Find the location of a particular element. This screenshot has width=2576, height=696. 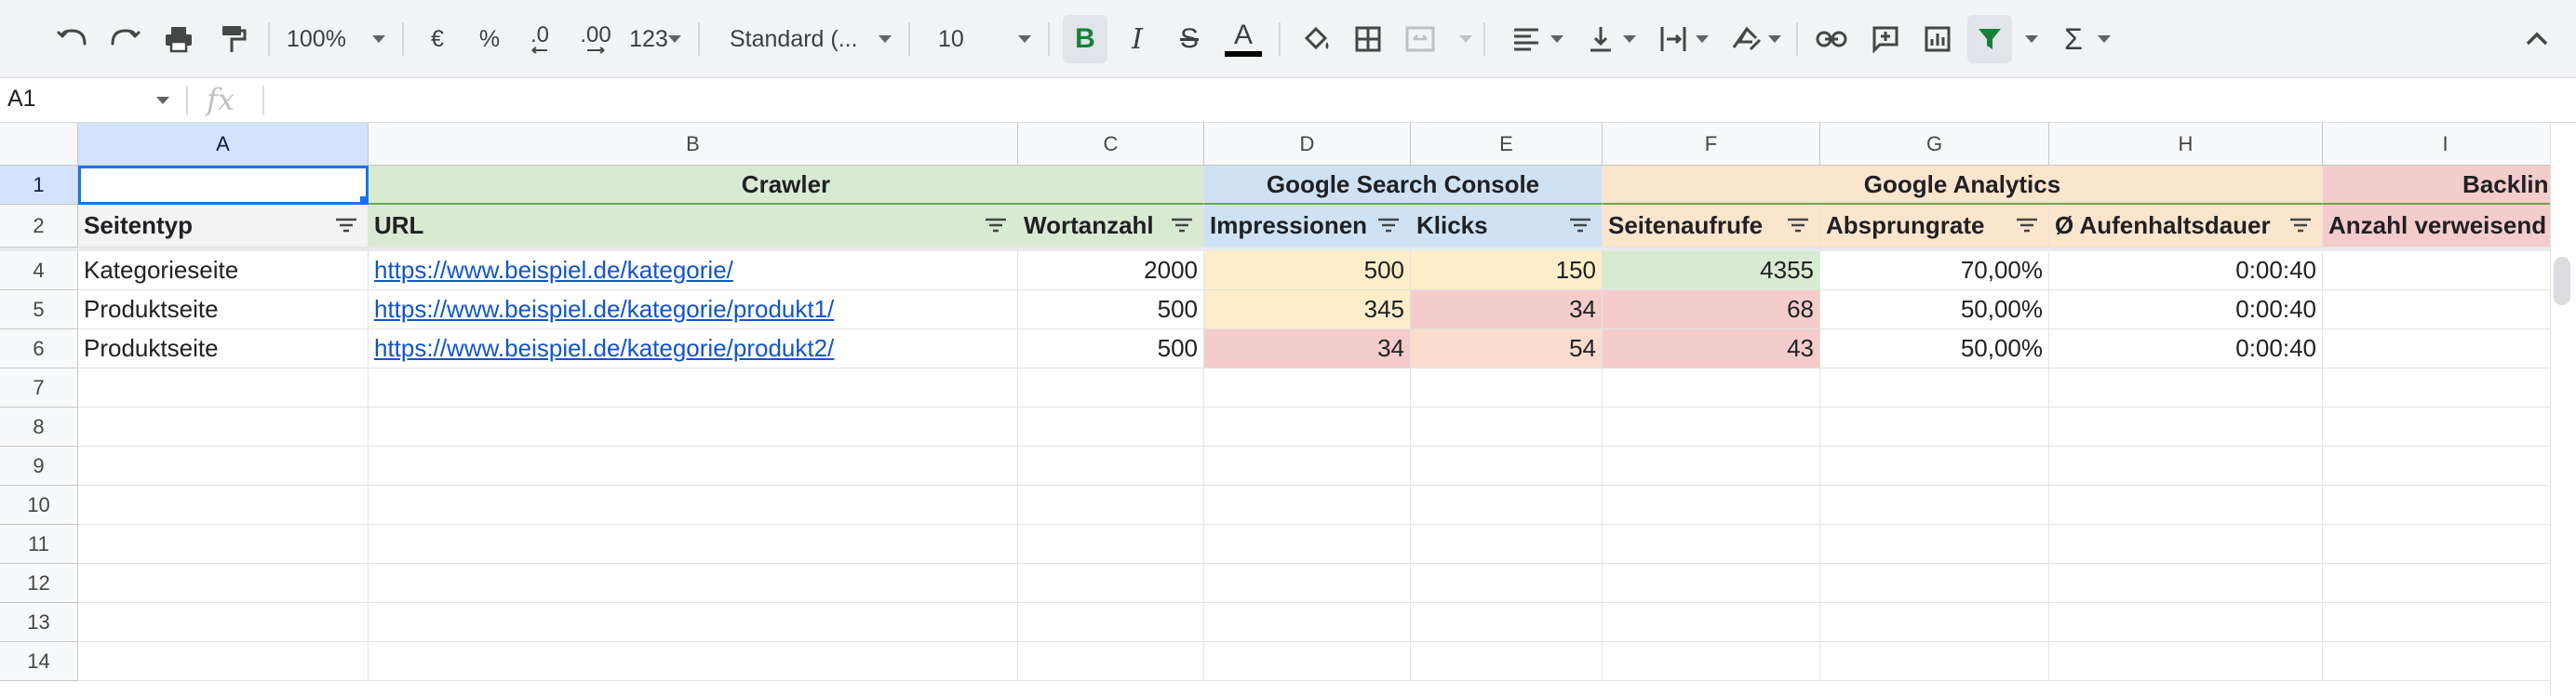

row-header-6: 6 is located at coordinates (39, 348).